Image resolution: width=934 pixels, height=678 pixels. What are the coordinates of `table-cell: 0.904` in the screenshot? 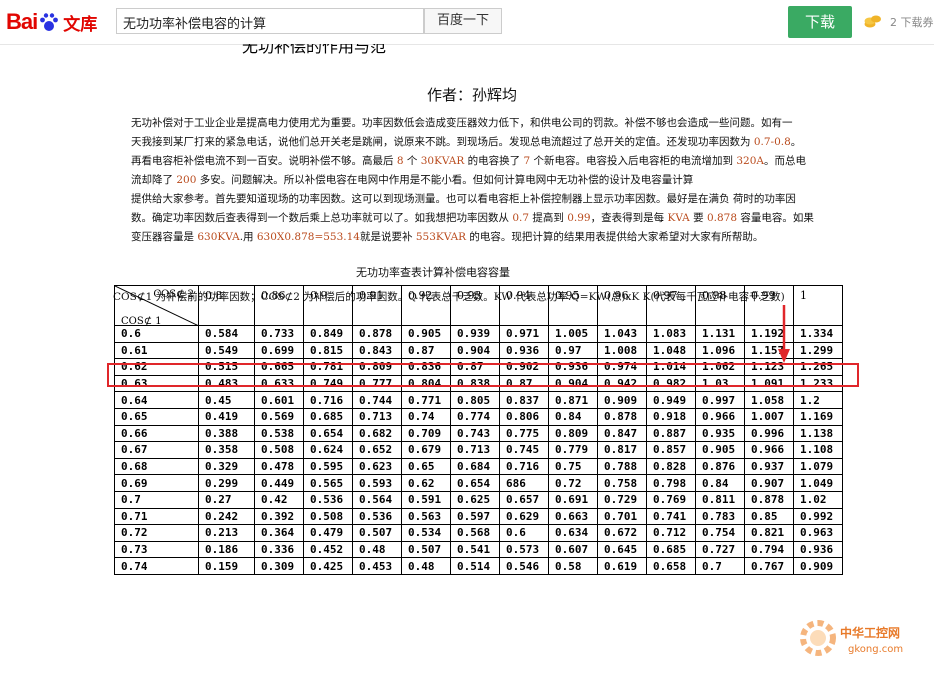 It's located at (475, 350).